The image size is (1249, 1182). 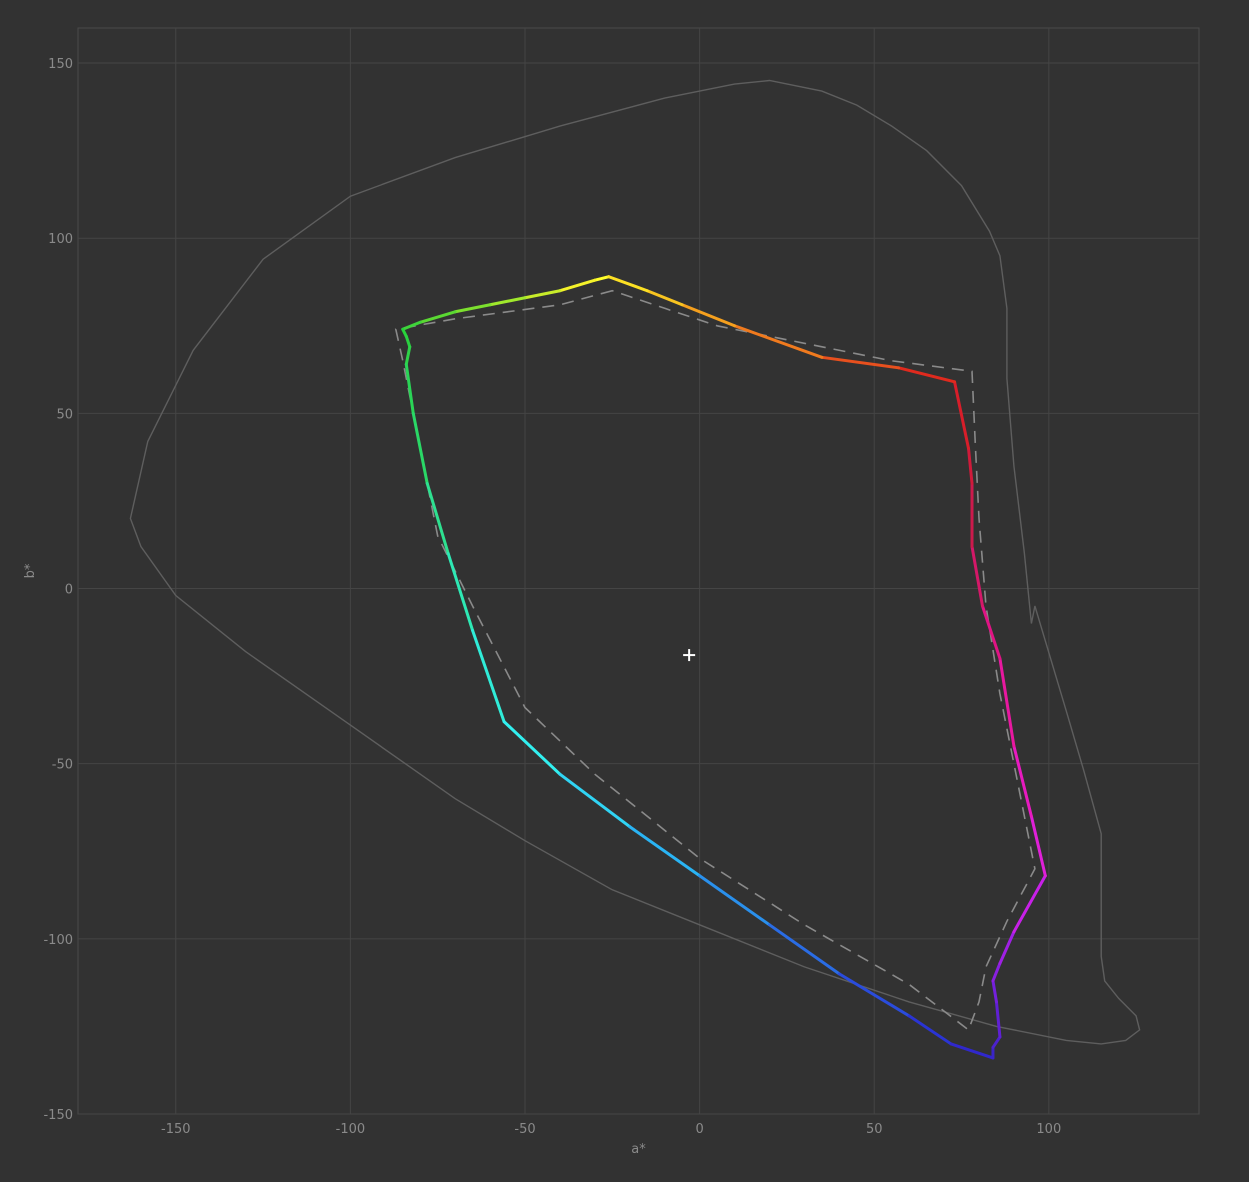 I want to click on y-tick-label: -100, so click(x=58, y=940).